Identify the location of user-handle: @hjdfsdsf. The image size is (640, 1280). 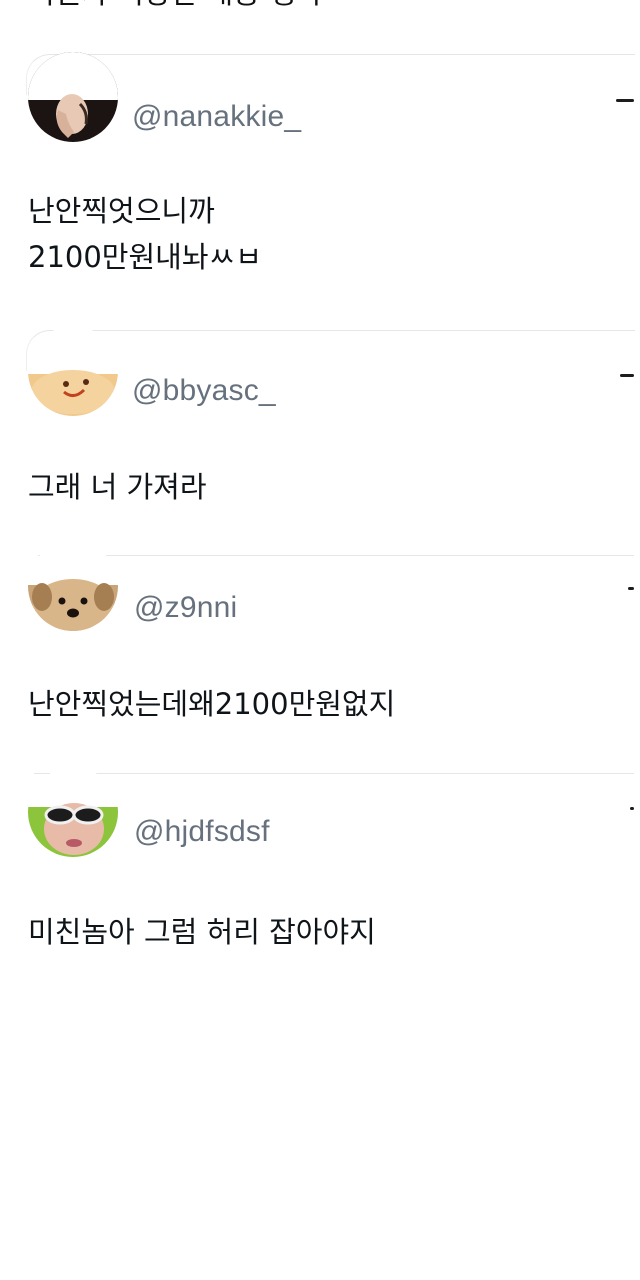
(202, 832).